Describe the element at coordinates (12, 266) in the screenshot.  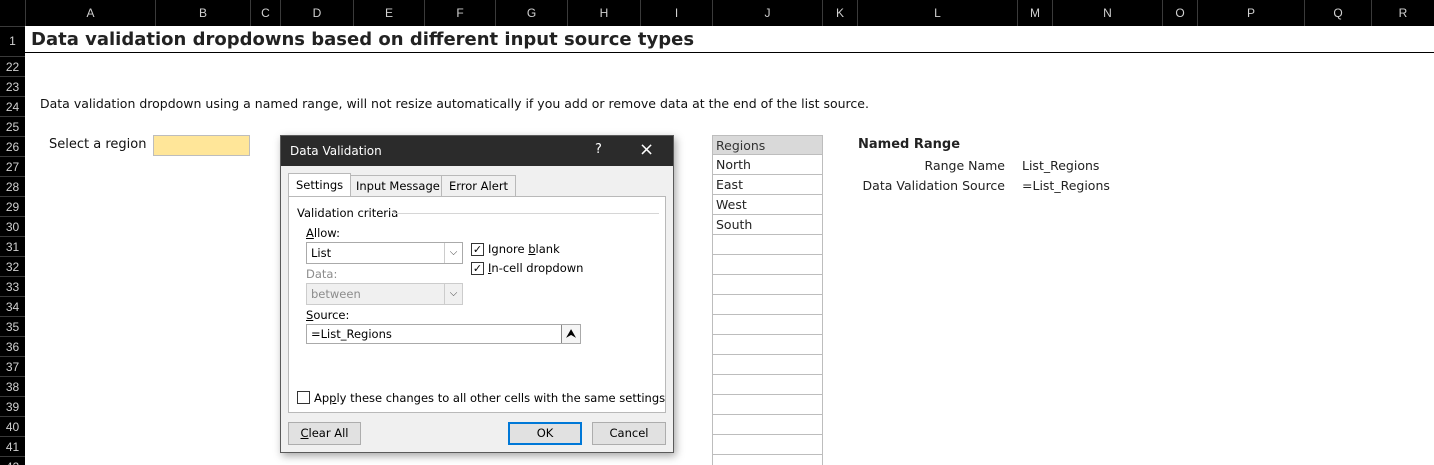
I see `row-header-32: 32` at that location.